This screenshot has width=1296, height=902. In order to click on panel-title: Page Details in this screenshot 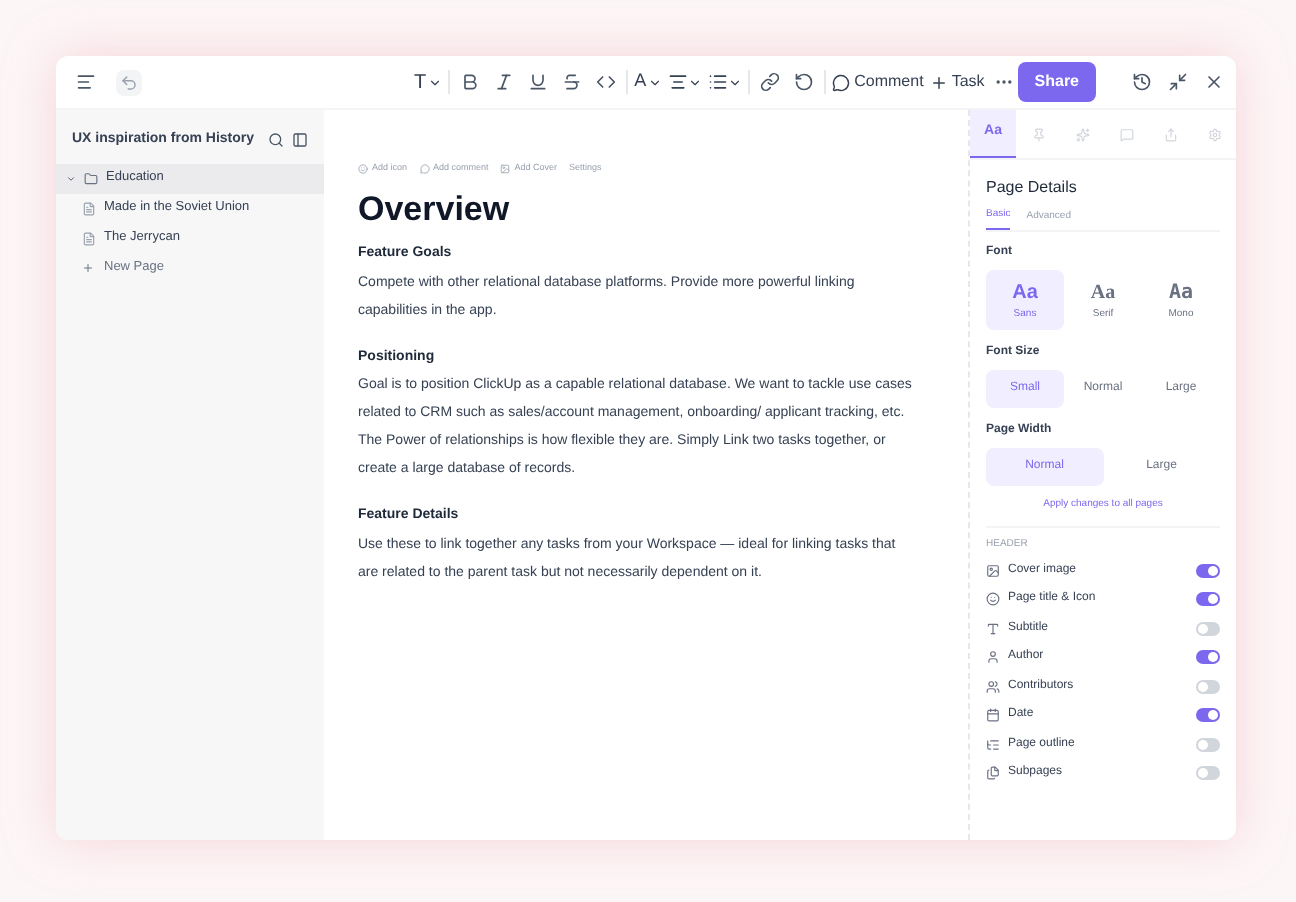, I will do `click(1032, 188)`.